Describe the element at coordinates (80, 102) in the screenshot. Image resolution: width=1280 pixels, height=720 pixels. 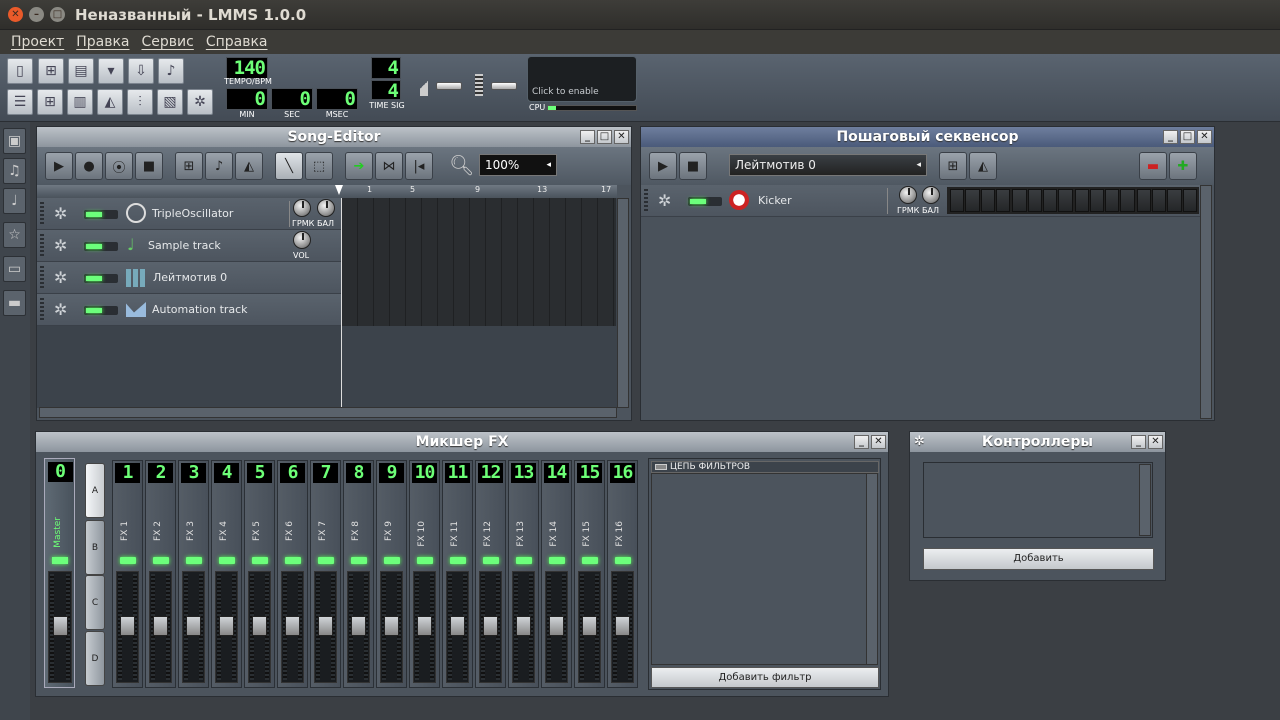
I see `piano-roll-toggle-icon: ▥` at that location.